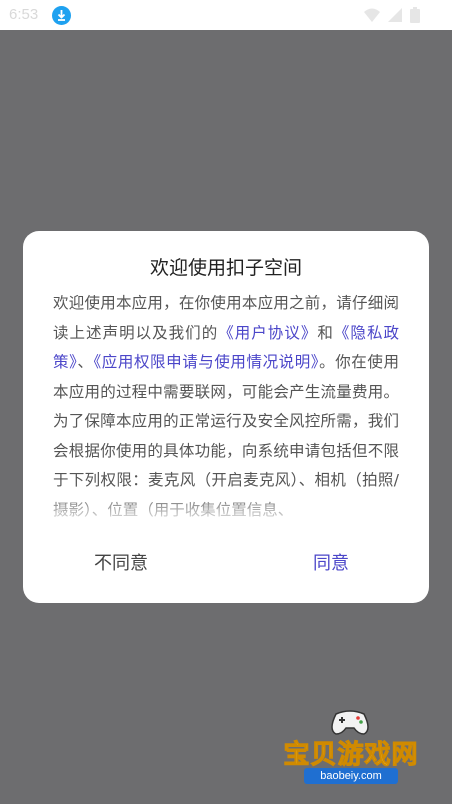  What do you see at coordinates (325, 332) in the screenshot?
I see `body-text-and: 和` at bounding box center [325, 332].